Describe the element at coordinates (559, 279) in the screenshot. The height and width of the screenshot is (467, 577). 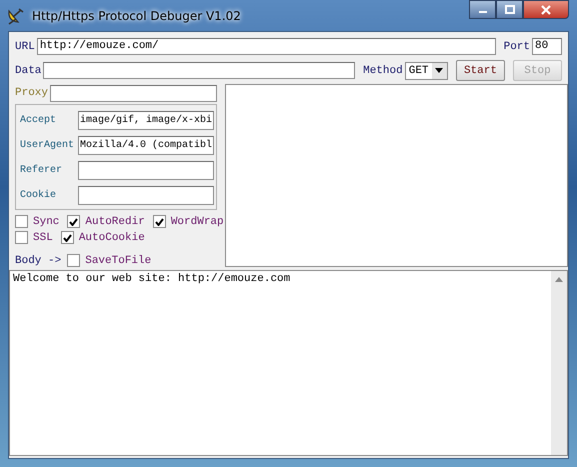
I see `scroll-up-icon` at that location.